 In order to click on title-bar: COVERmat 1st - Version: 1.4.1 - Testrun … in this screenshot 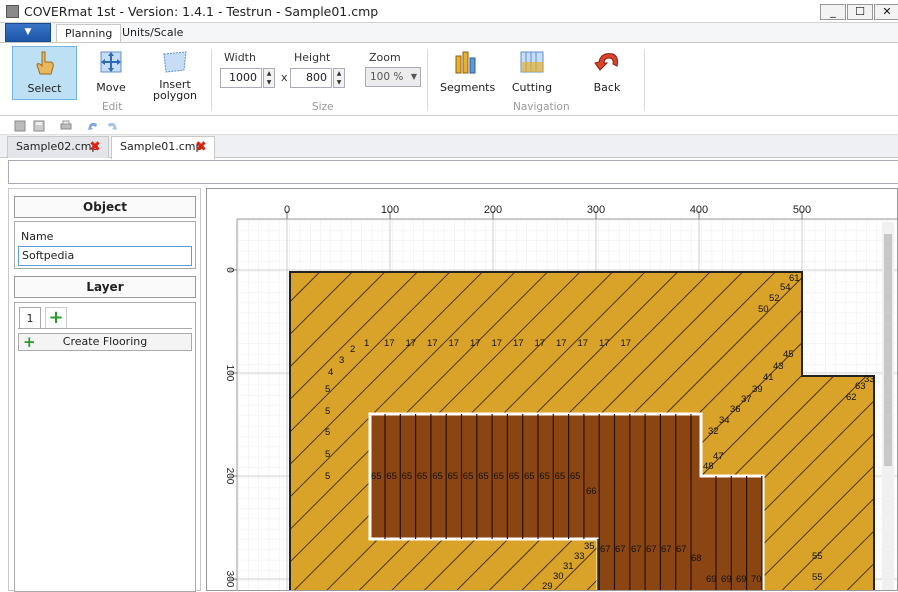, I will do `click(449, 11)`.